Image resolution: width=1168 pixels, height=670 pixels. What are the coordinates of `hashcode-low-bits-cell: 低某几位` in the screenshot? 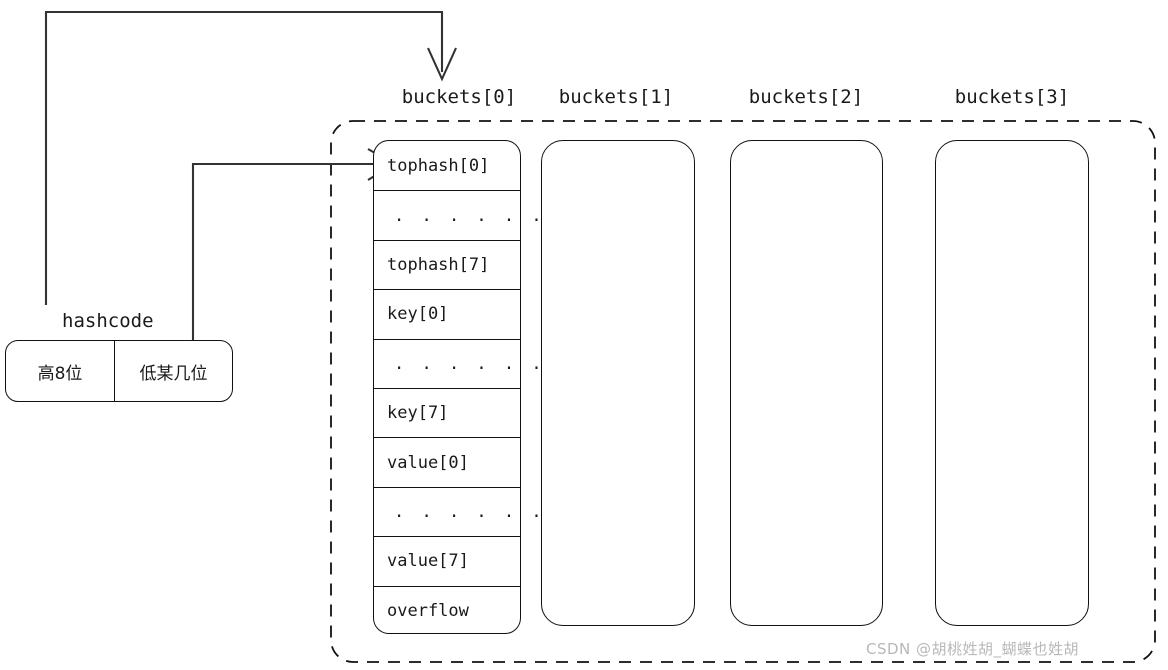 It's located at (173, 371).